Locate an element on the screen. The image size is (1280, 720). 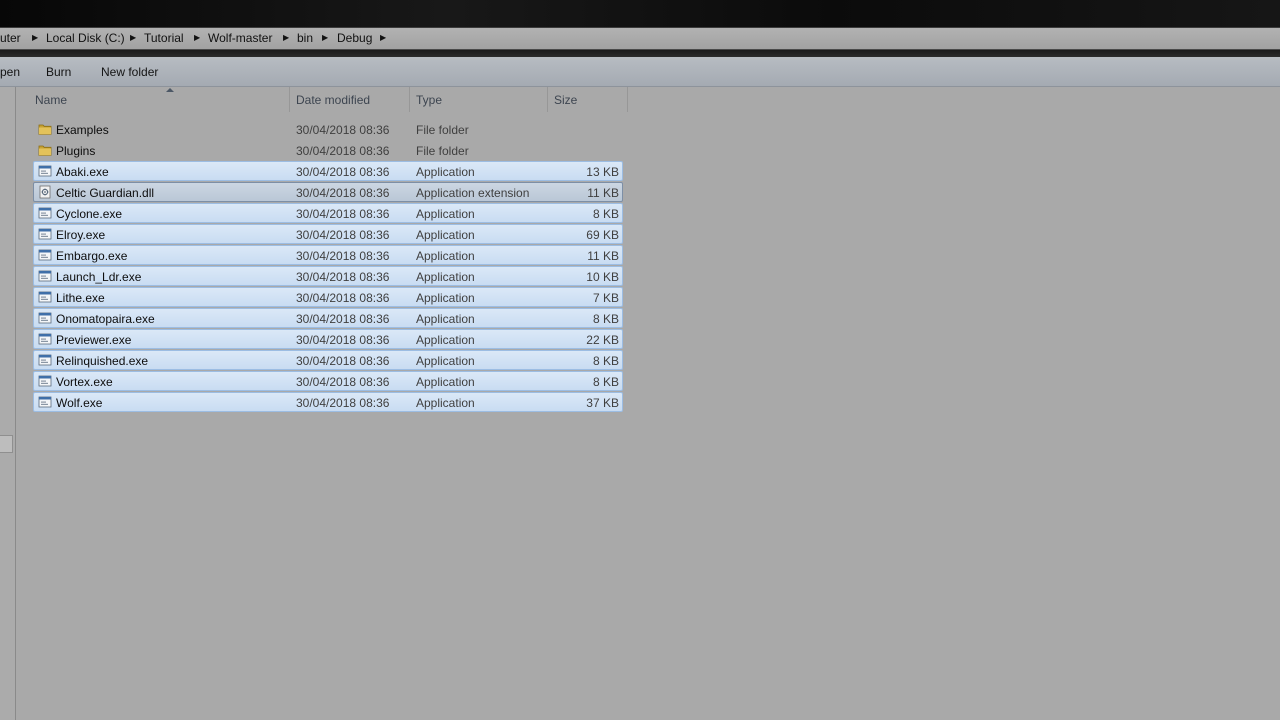
file-name: Examples is located at coordinates (82, 130).